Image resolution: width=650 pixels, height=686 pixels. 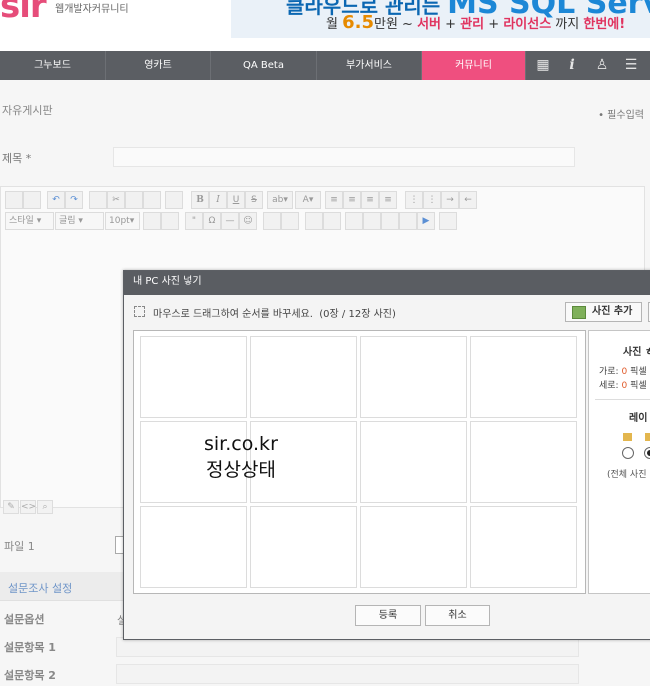 I want to click on survey-section-header: 설문조사 설정, so click(x=62, y=586).